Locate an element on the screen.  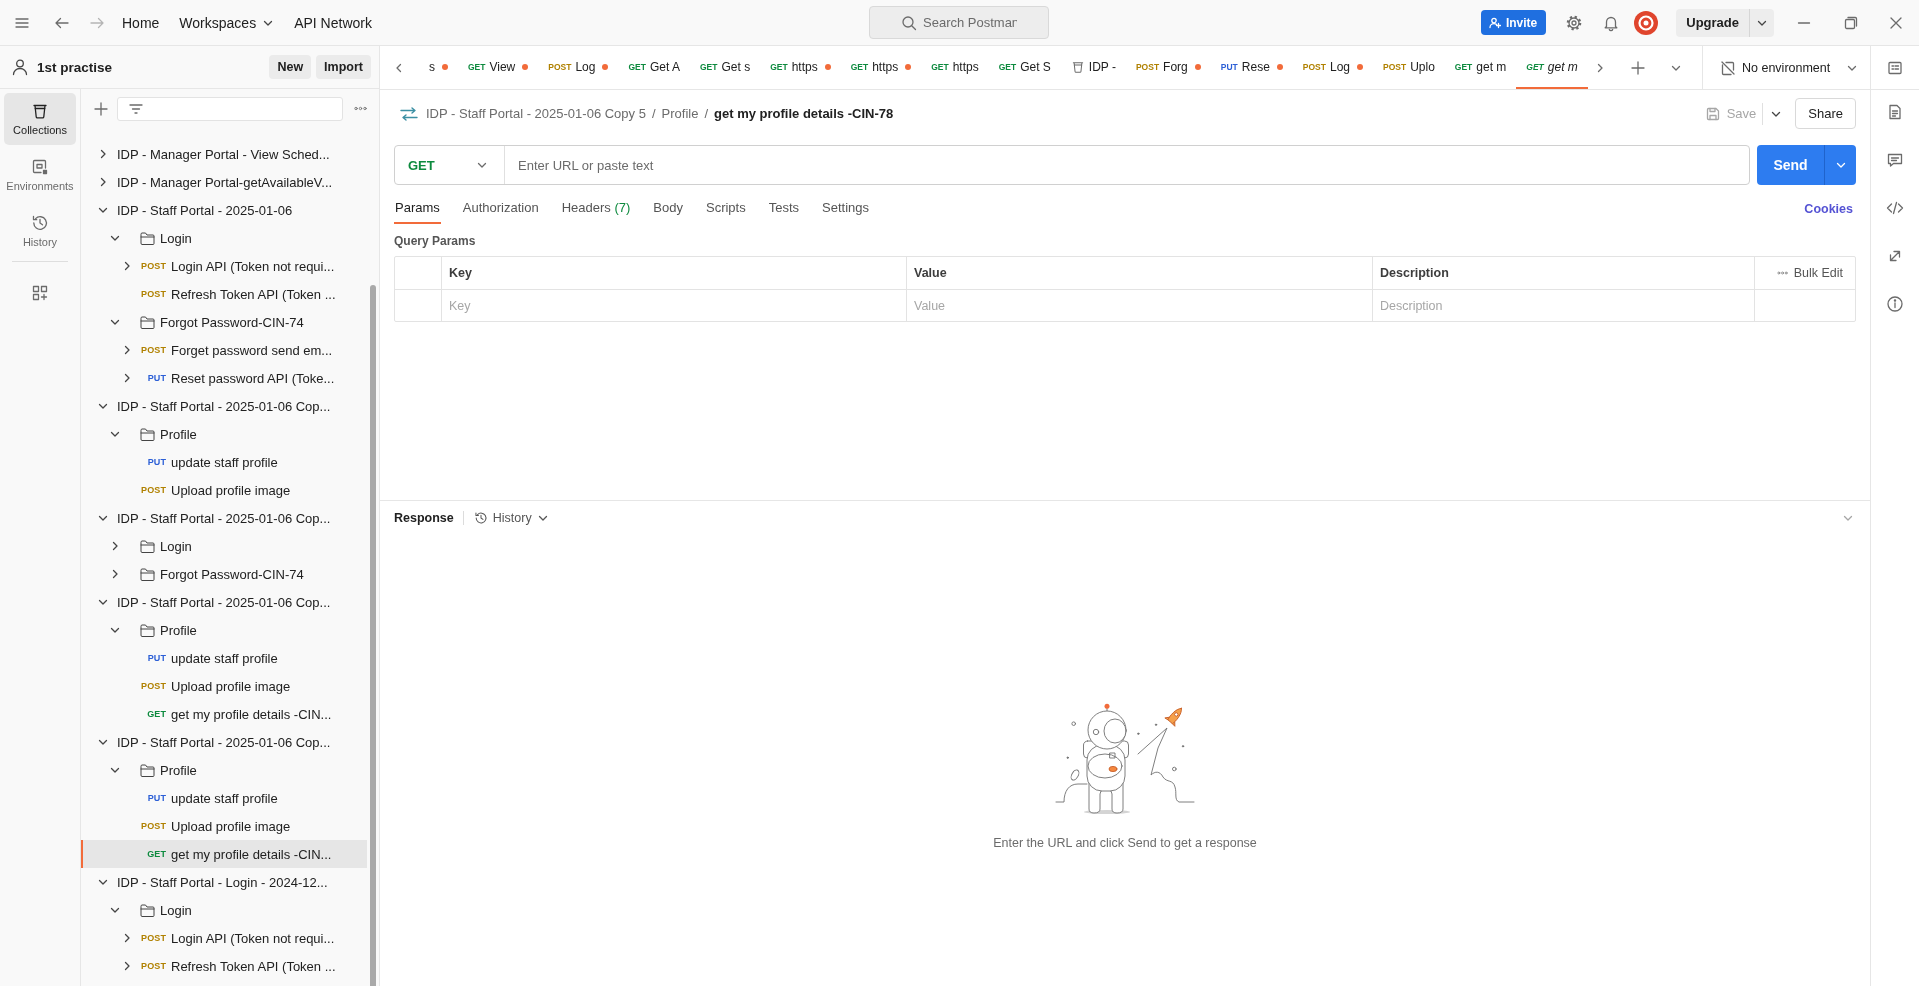
restore-icon is located at coordinates (1851, 22).